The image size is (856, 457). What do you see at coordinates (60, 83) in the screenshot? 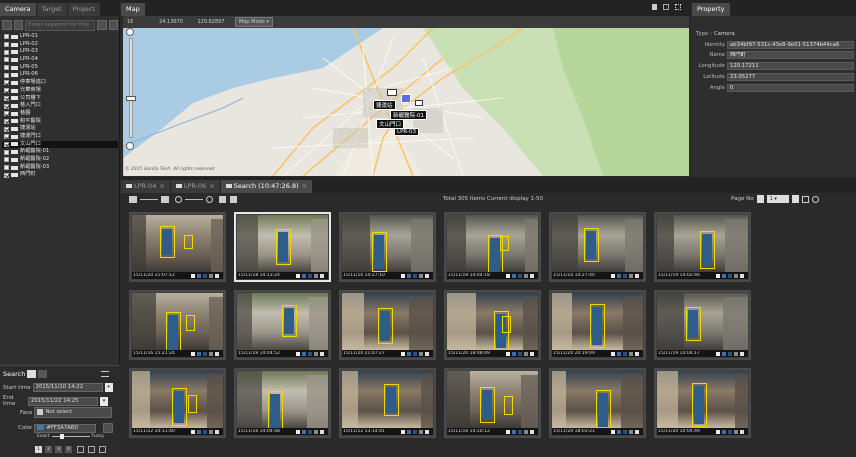
I see `camera-list-item: 停車場進口` at bounding box center [60, 83].